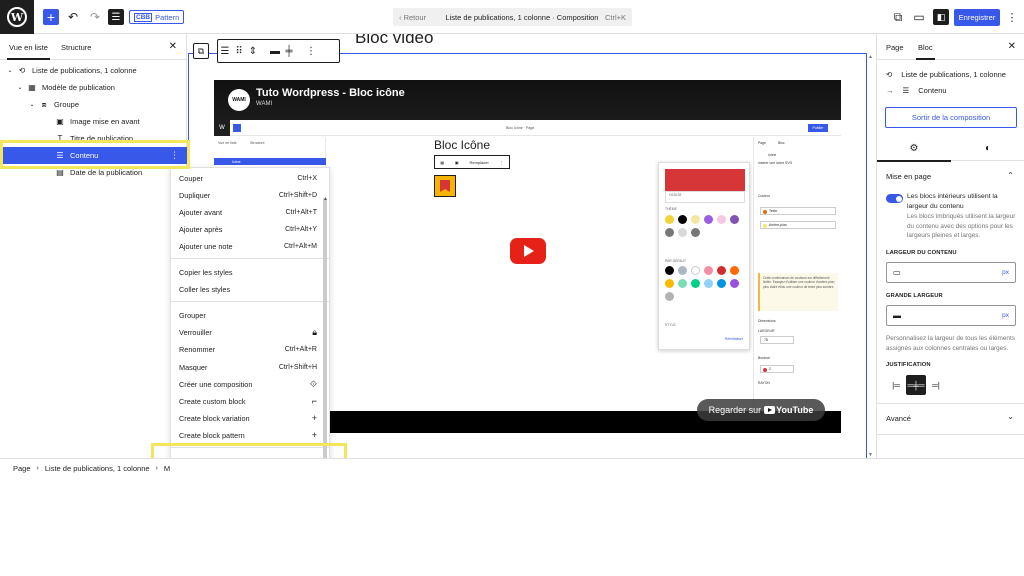 This screenshot has height=576, width=1024. What do you see at coordinates (898, 418) in the screenshot?
I see `advanced-section-title: Avancé` at bounding box center [898, 418].